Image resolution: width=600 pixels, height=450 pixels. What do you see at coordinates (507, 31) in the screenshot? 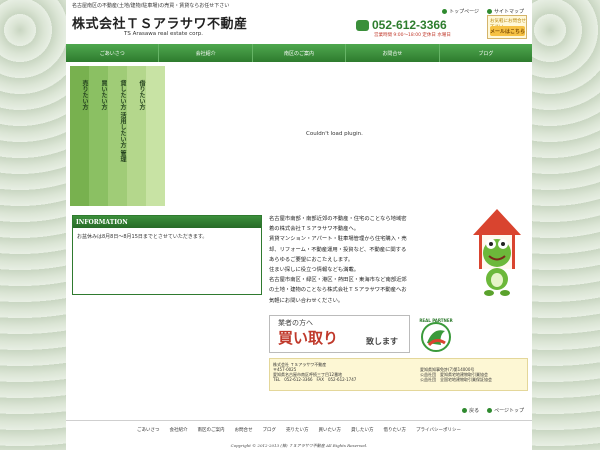
I see `mail-button: メールはこちら` at bounding box center [507, 31].